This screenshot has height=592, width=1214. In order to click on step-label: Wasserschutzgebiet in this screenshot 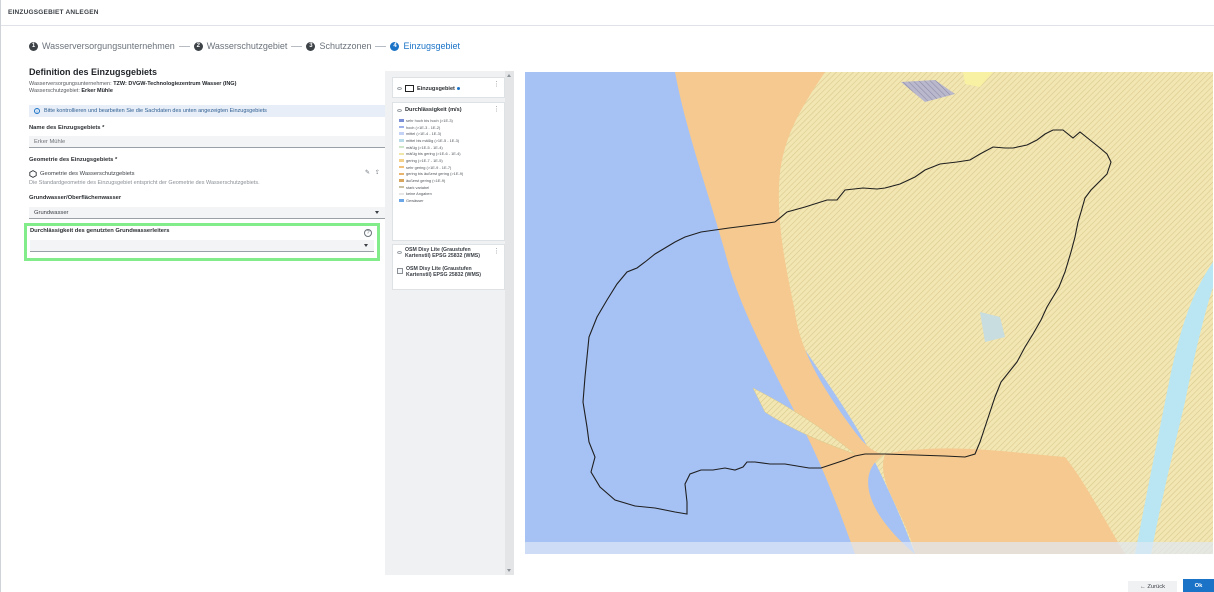, I will do `click(247, 46)`.